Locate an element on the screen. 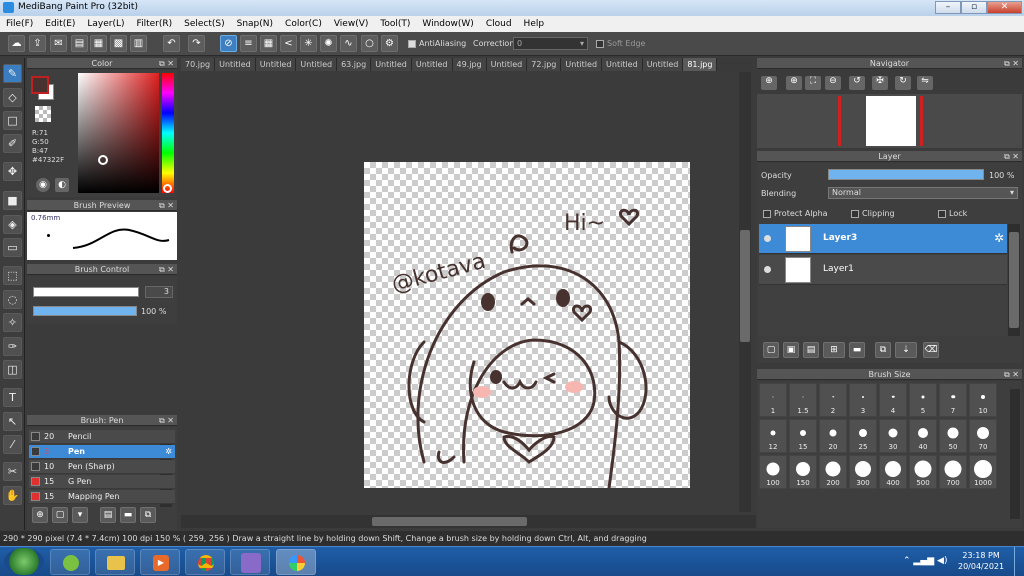 The image size is (1024, 576). message-icon: ▤ is located at coordinates (79, 43).